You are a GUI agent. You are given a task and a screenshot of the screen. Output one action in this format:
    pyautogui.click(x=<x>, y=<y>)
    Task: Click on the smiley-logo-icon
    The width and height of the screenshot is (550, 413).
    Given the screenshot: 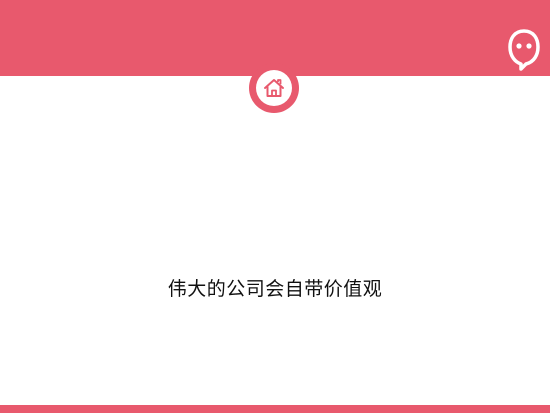 What is the action you would take?
    pyautogui.click(x=524, y=50)
    